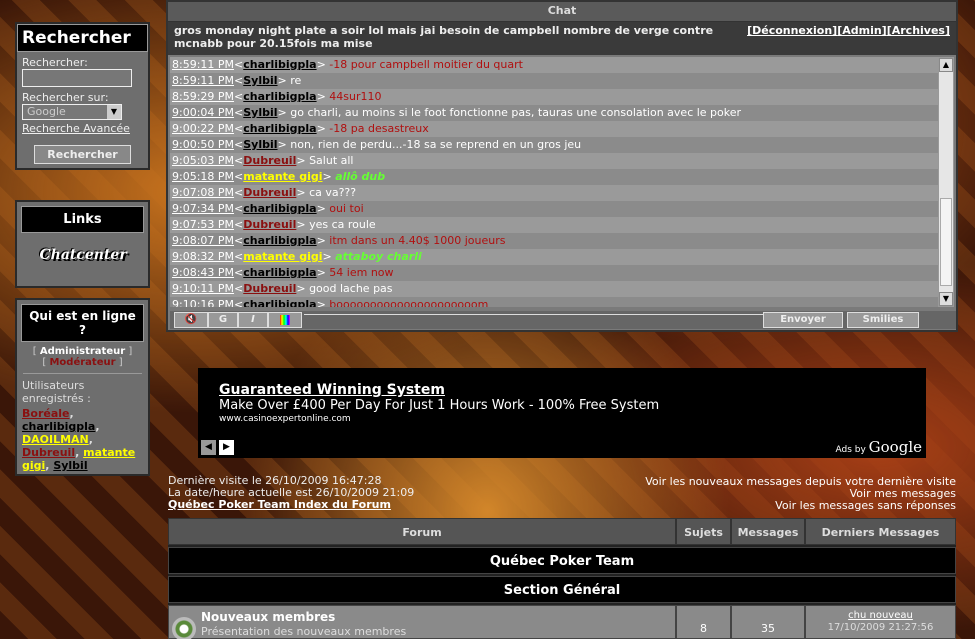 The width and height of the screenshot is (975, 639). Describe the element at coordinates (883, 320) in the screenshot. I see `smilies-button: Smilies` at that location.